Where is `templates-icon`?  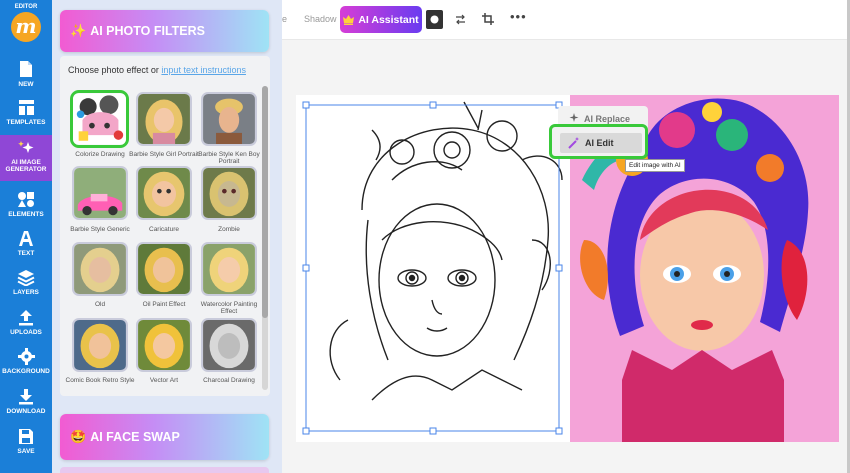 templates-icon is located at coordinates (26, 107).